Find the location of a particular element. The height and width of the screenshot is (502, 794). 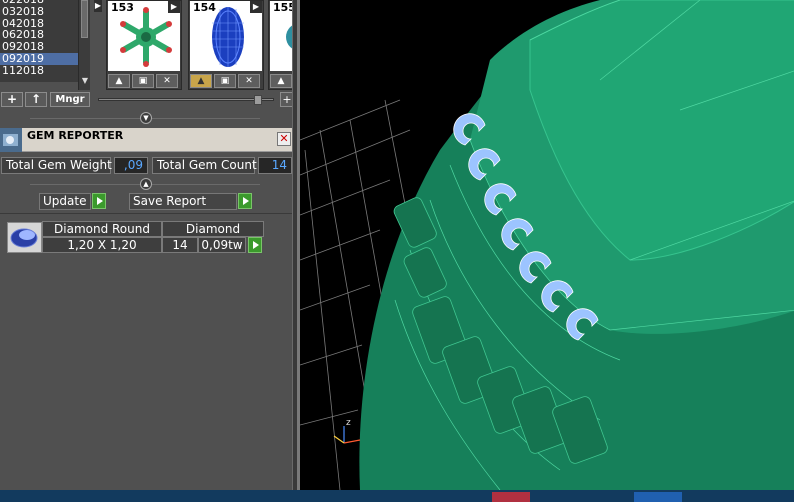

library-toolbar: + ↑ Mngr + is located at coordinates (148, 100).